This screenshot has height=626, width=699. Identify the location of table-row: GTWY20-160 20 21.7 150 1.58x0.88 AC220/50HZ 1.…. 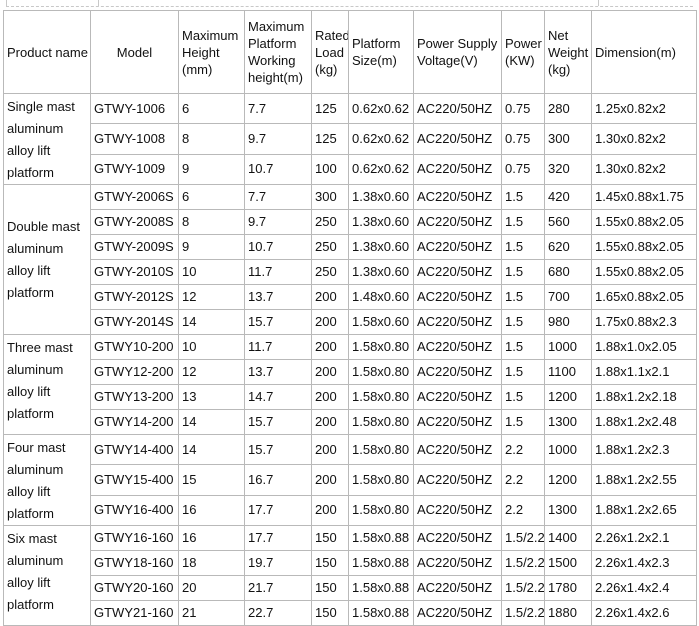
(350, 588).